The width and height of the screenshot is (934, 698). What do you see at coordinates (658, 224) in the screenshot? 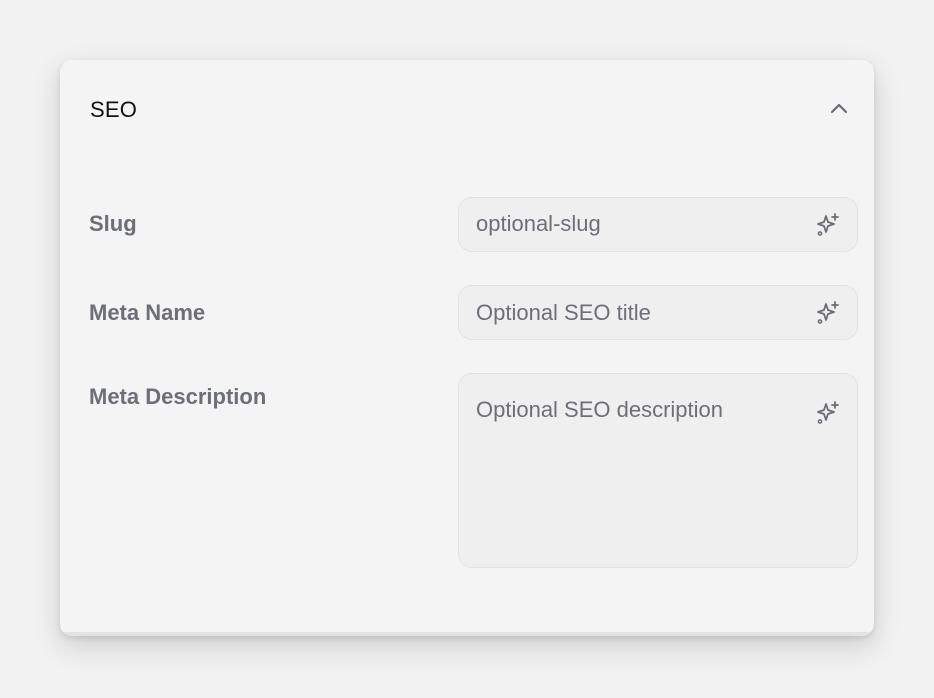
I see `slug-input: optional-slug` at bounding box center [658, 224].